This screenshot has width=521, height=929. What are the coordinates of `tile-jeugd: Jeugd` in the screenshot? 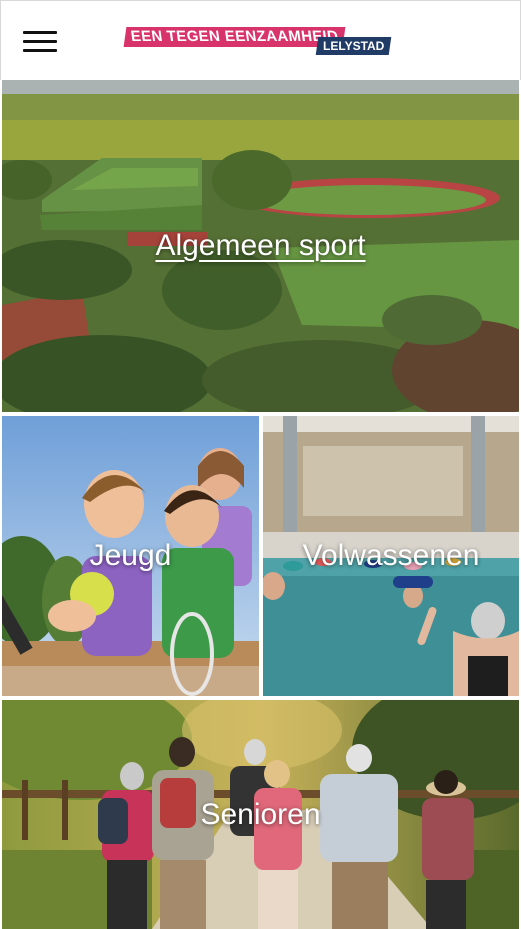 It's located at (130, 556).